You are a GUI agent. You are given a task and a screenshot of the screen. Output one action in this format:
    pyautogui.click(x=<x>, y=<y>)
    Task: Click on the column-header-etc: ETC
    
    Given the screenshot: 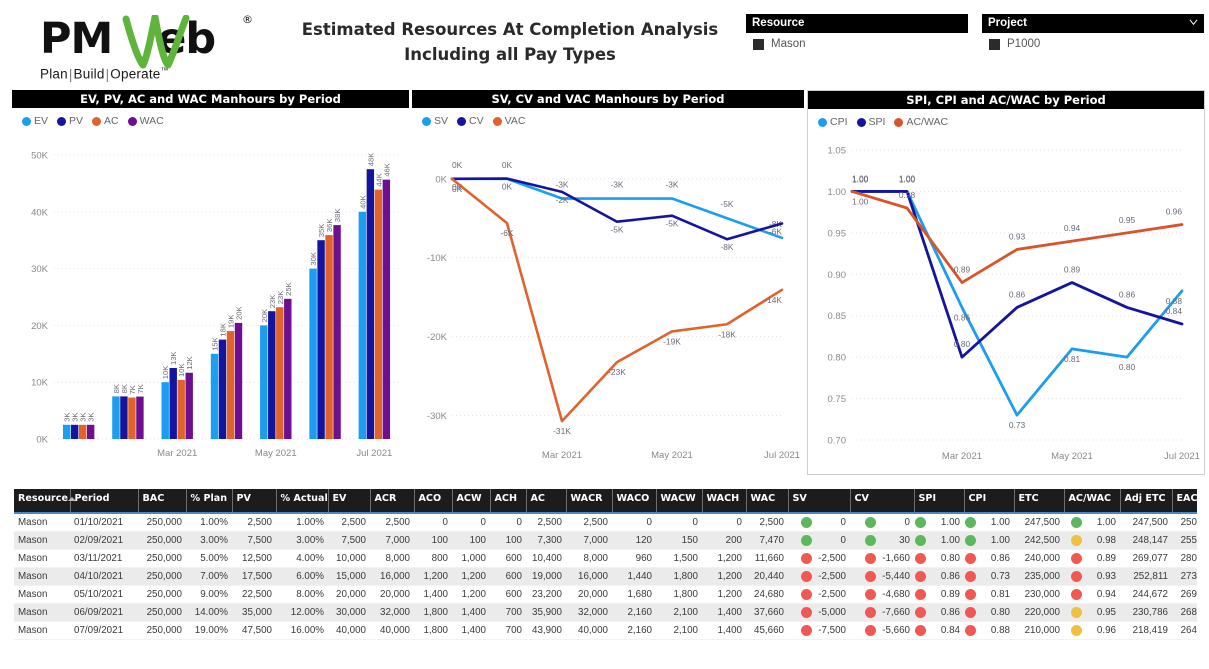 What is the action you would take?
    pyautogui.click(x=1039, y=501)
    